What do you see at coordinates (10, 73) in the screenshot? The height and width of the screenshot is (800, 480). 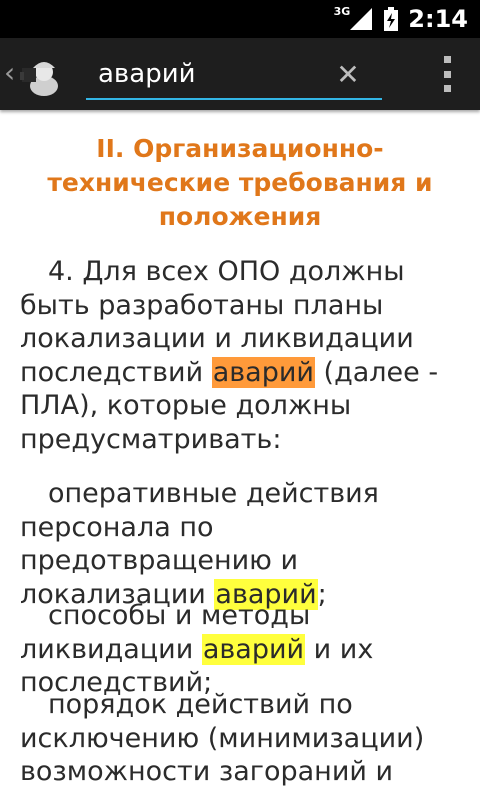 I see `chevron-left-icon: ‹` at bounding box center [10, 73].